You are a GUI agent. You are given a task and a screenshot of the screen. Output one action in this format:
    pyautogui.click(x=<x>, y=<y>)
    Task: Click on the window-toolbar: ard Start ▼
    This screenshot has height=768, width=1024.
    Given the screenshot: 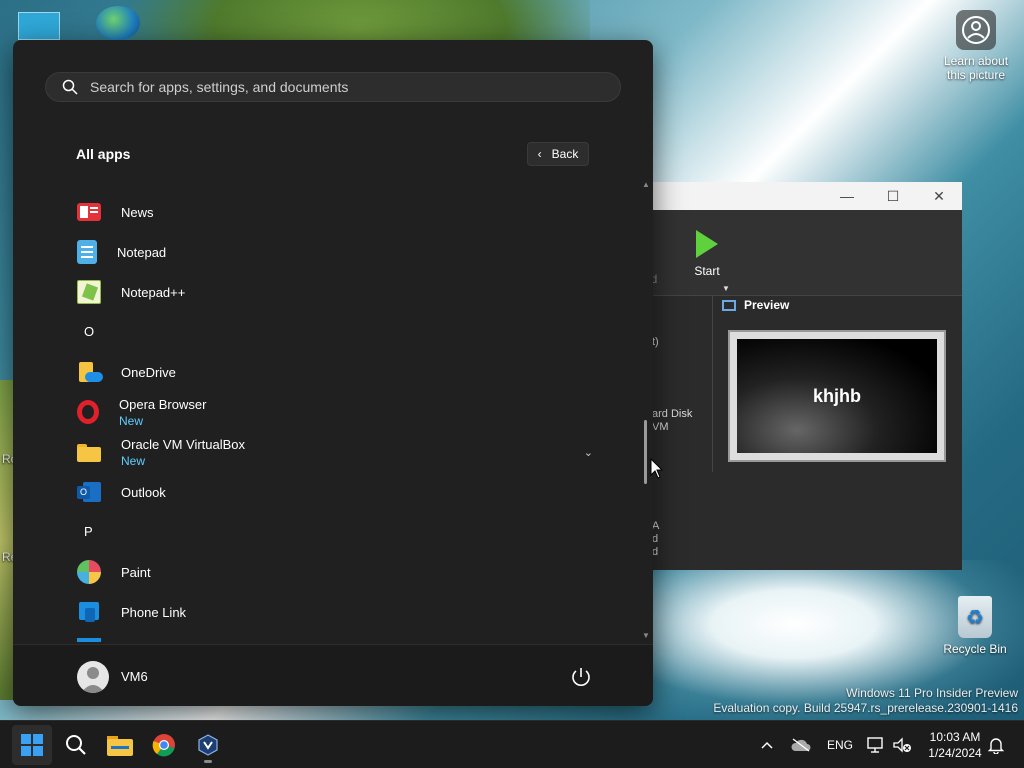 What is the action you would take?
    pyautogui.click(x=801, y=253)
    